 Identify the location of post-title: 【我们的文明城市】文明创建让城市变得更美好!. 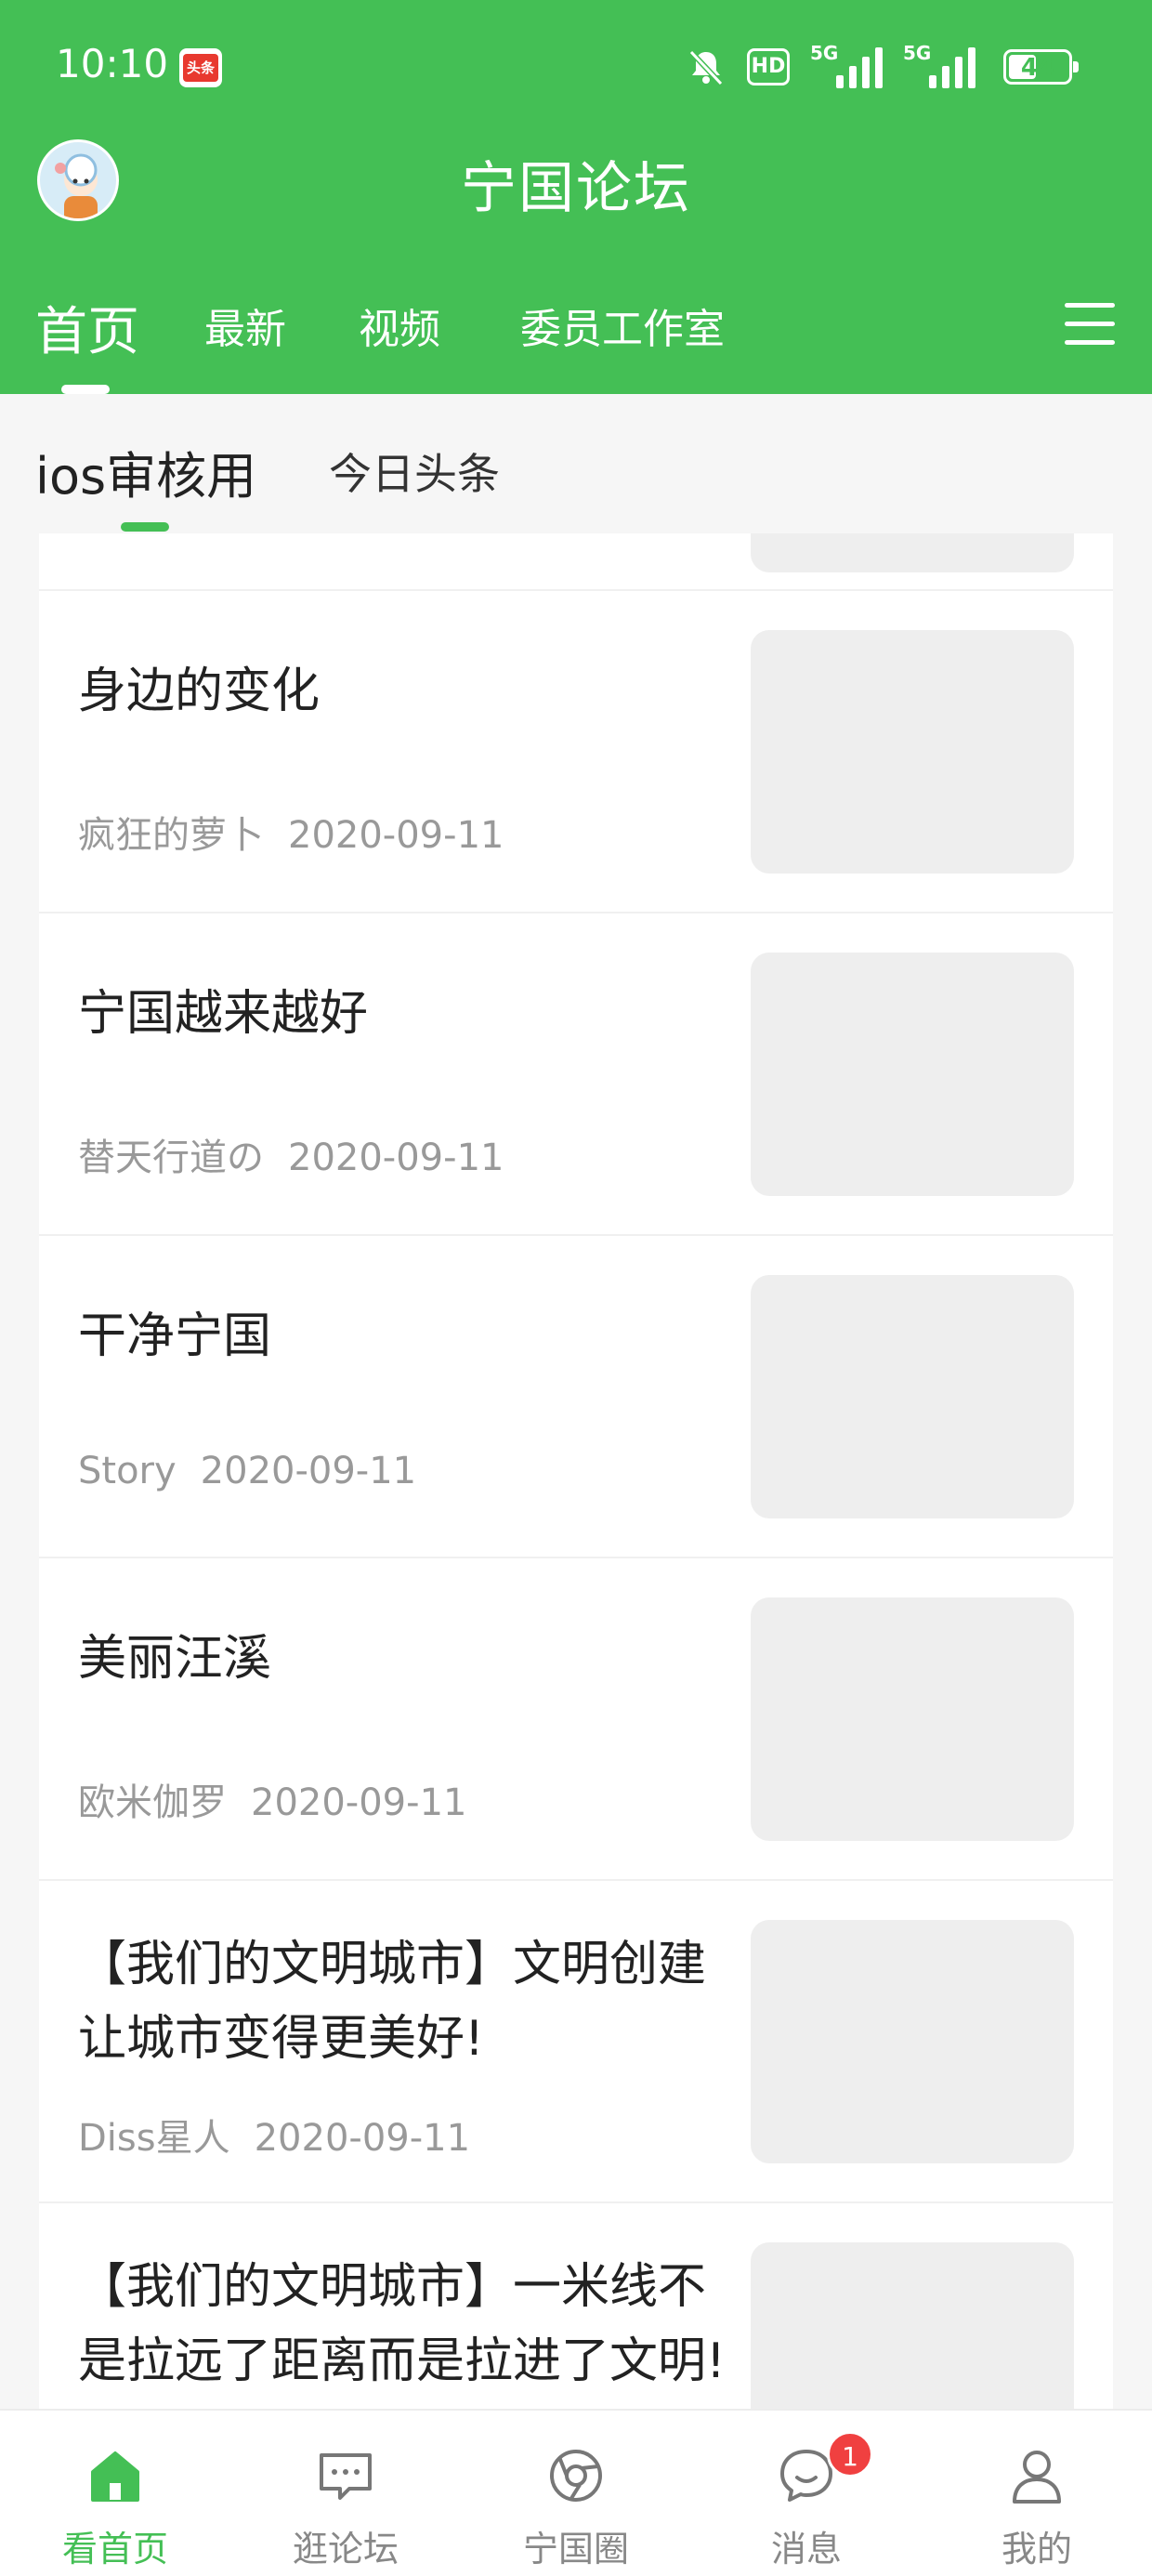
(392, 2002).